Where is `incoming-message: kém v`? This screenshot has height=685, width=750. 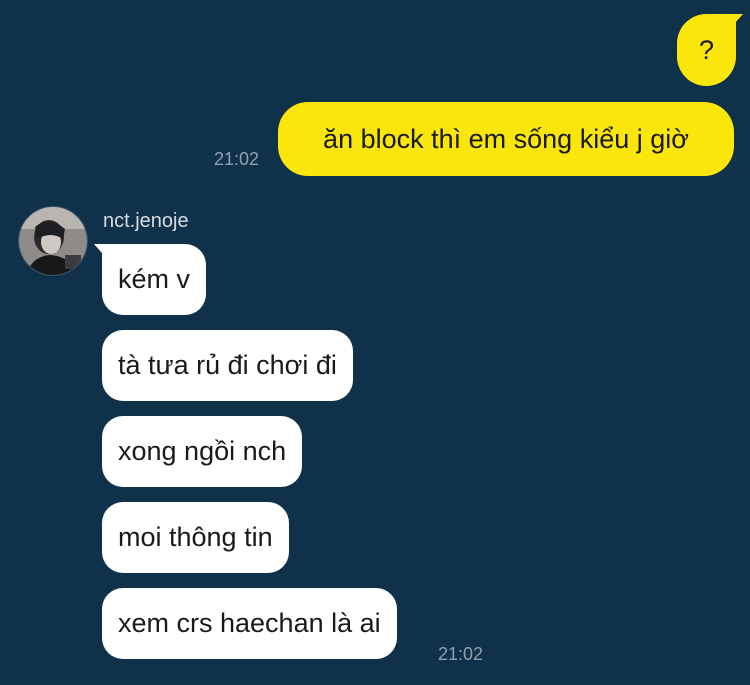
incoming-message: kém v is located at coordinates (150, 279).